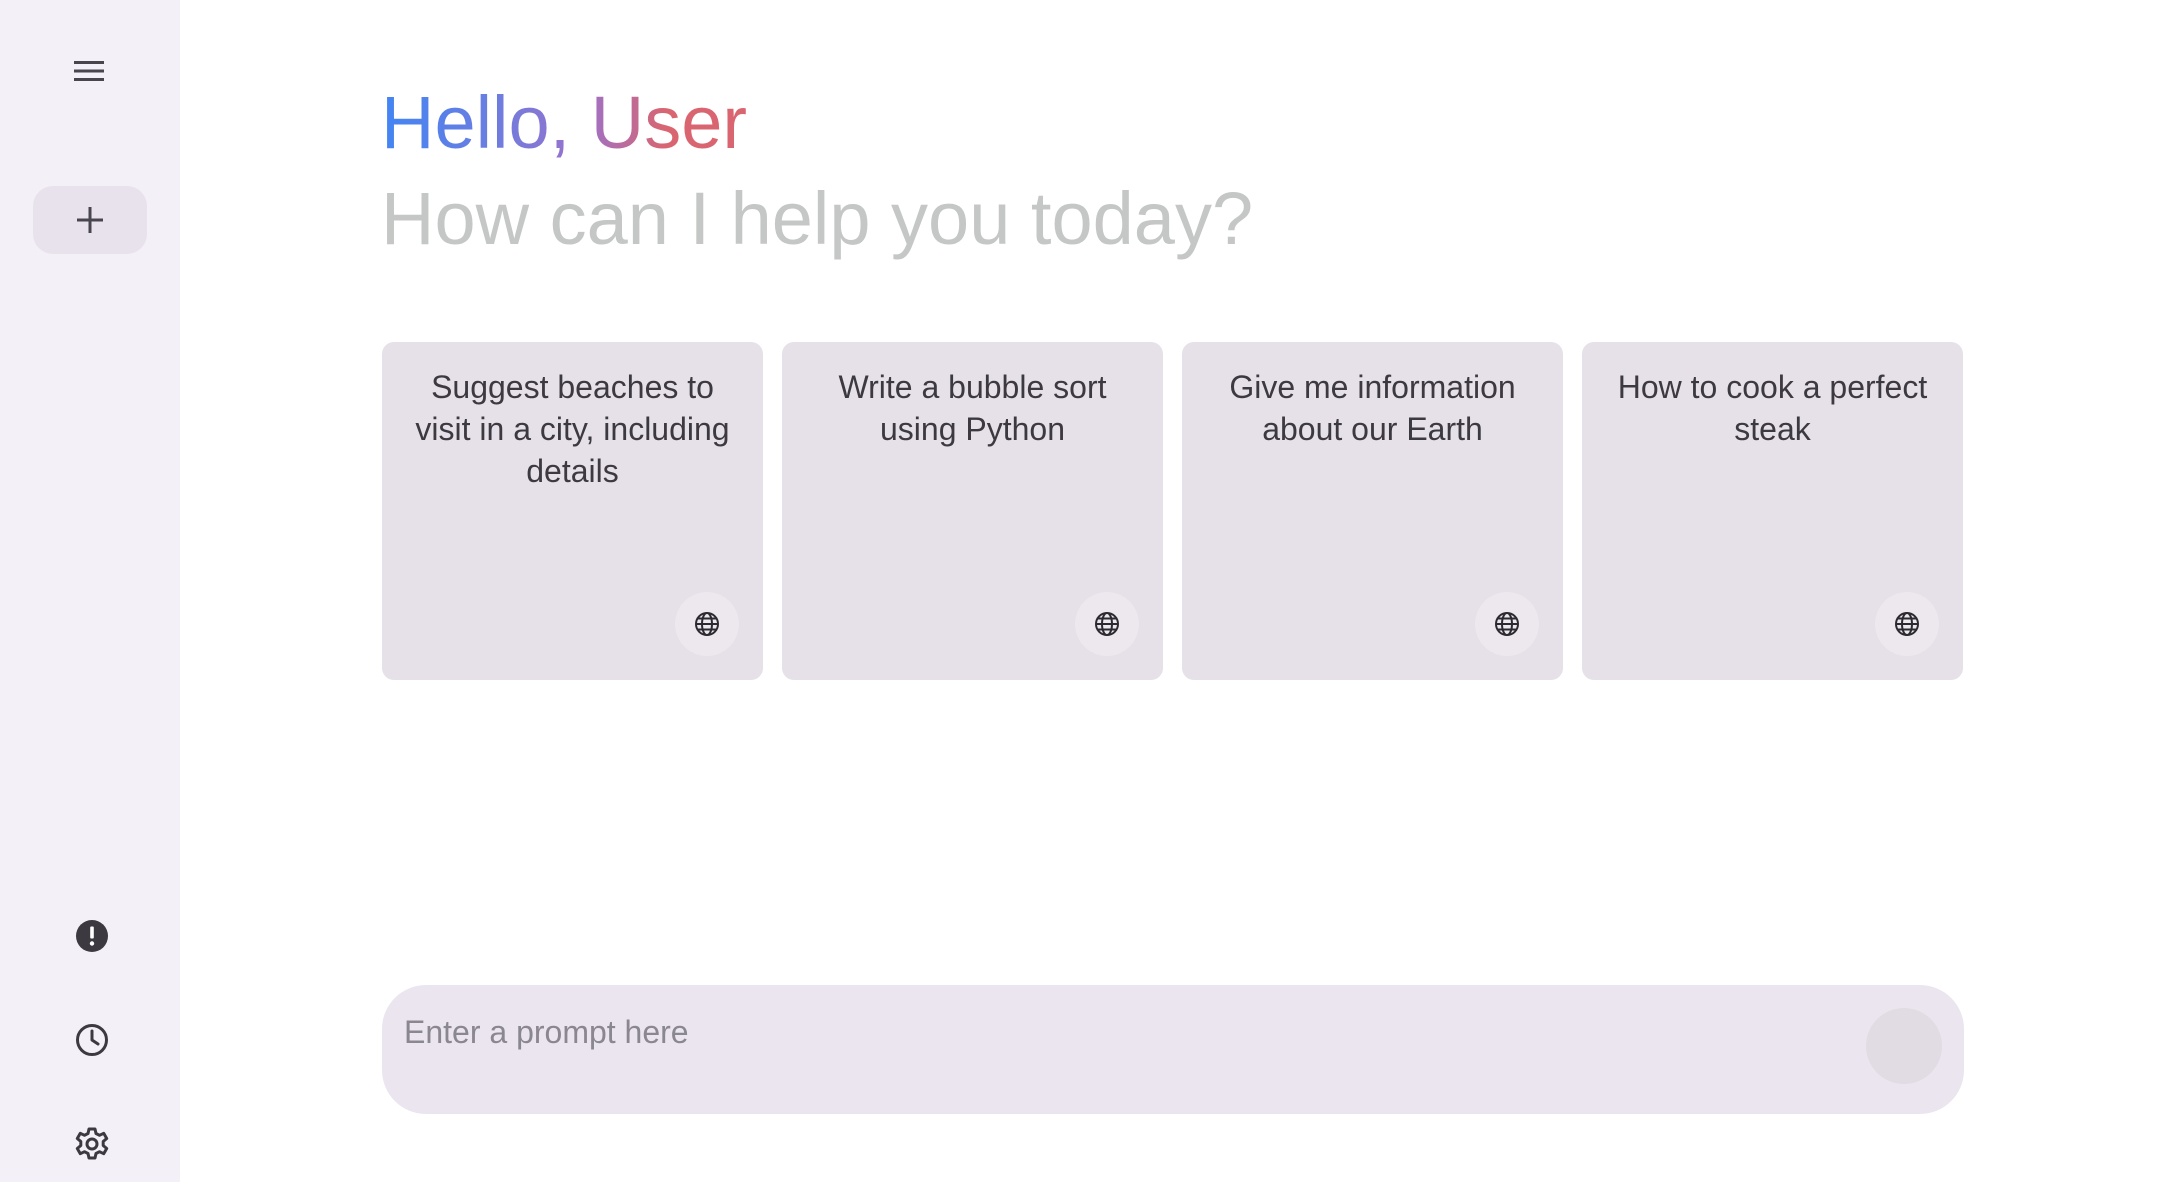  Describe the element at coordinates (972, 511) in the screenshot. I see `suggestion-card-bubble-sort: Write a bubble sort using Python` at that location.